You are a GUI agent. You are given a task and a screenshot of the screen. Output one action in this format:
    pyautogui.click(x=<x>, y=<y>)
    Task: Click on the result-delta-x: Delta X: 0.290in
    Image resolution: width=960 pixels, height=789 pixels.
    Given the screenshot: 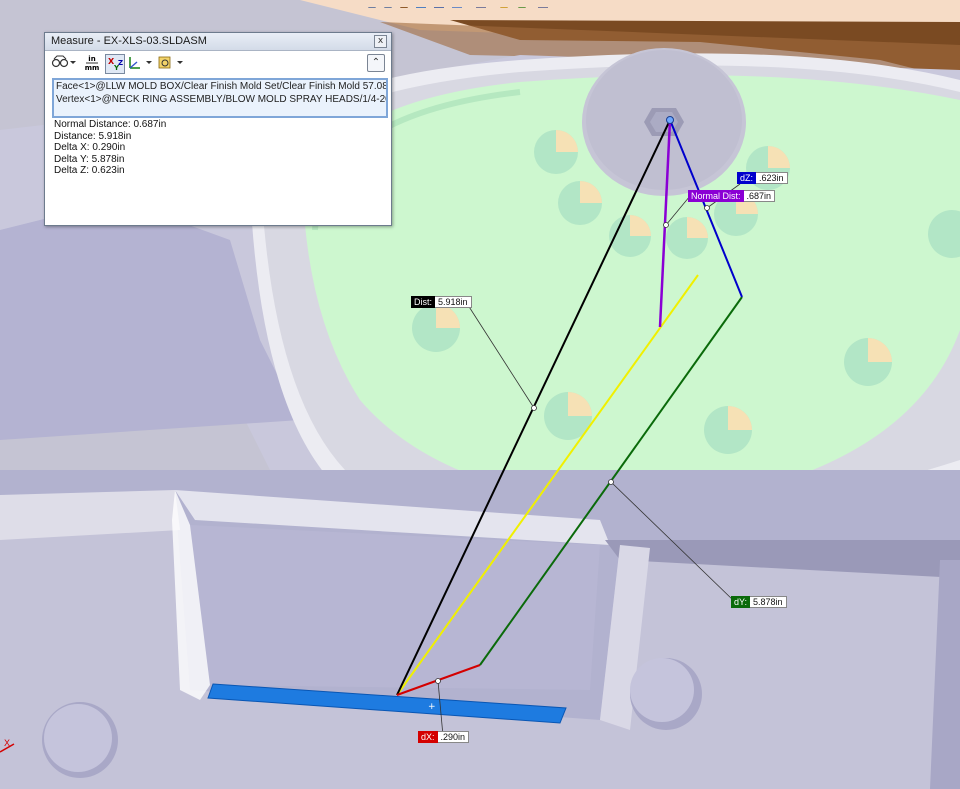 What is the action you would take?
    pyautogui.click(x=90, y=147)
    